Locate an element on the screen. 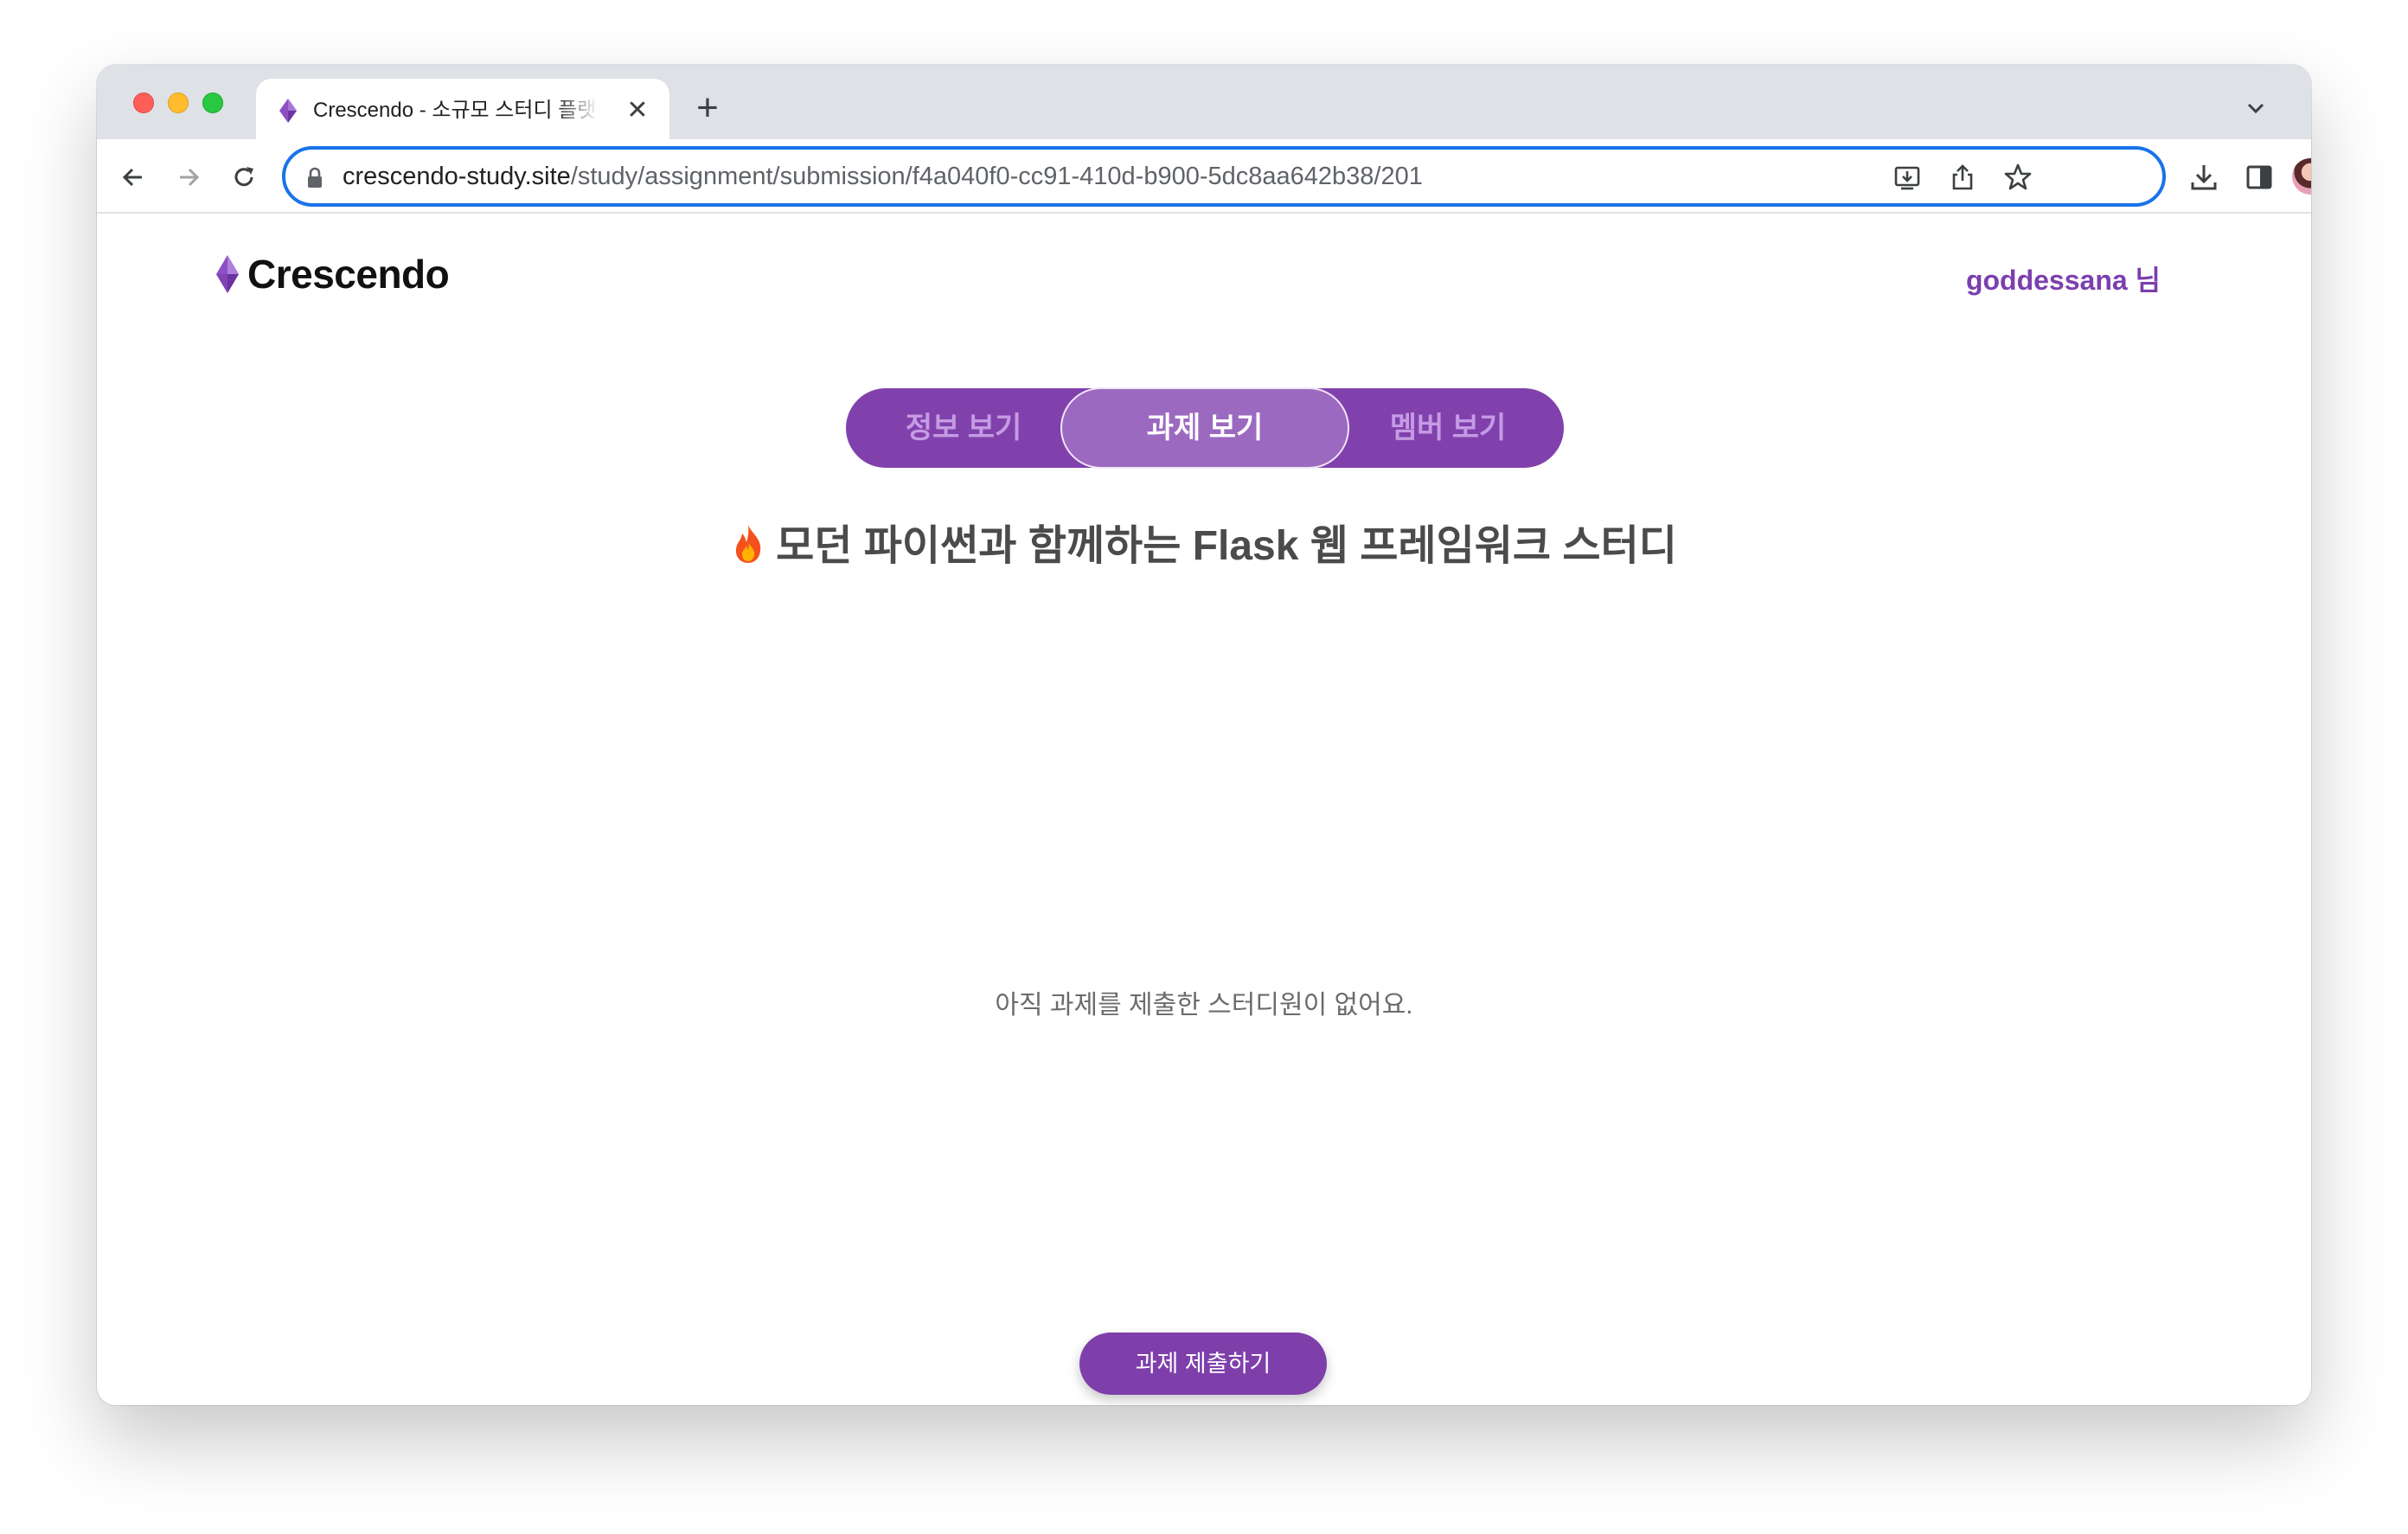 This screenshot has height=1534, width=2408. study-tabs: 정보 보기 멤버 보기 과제 보기 is located at coordinates (1205, 428).